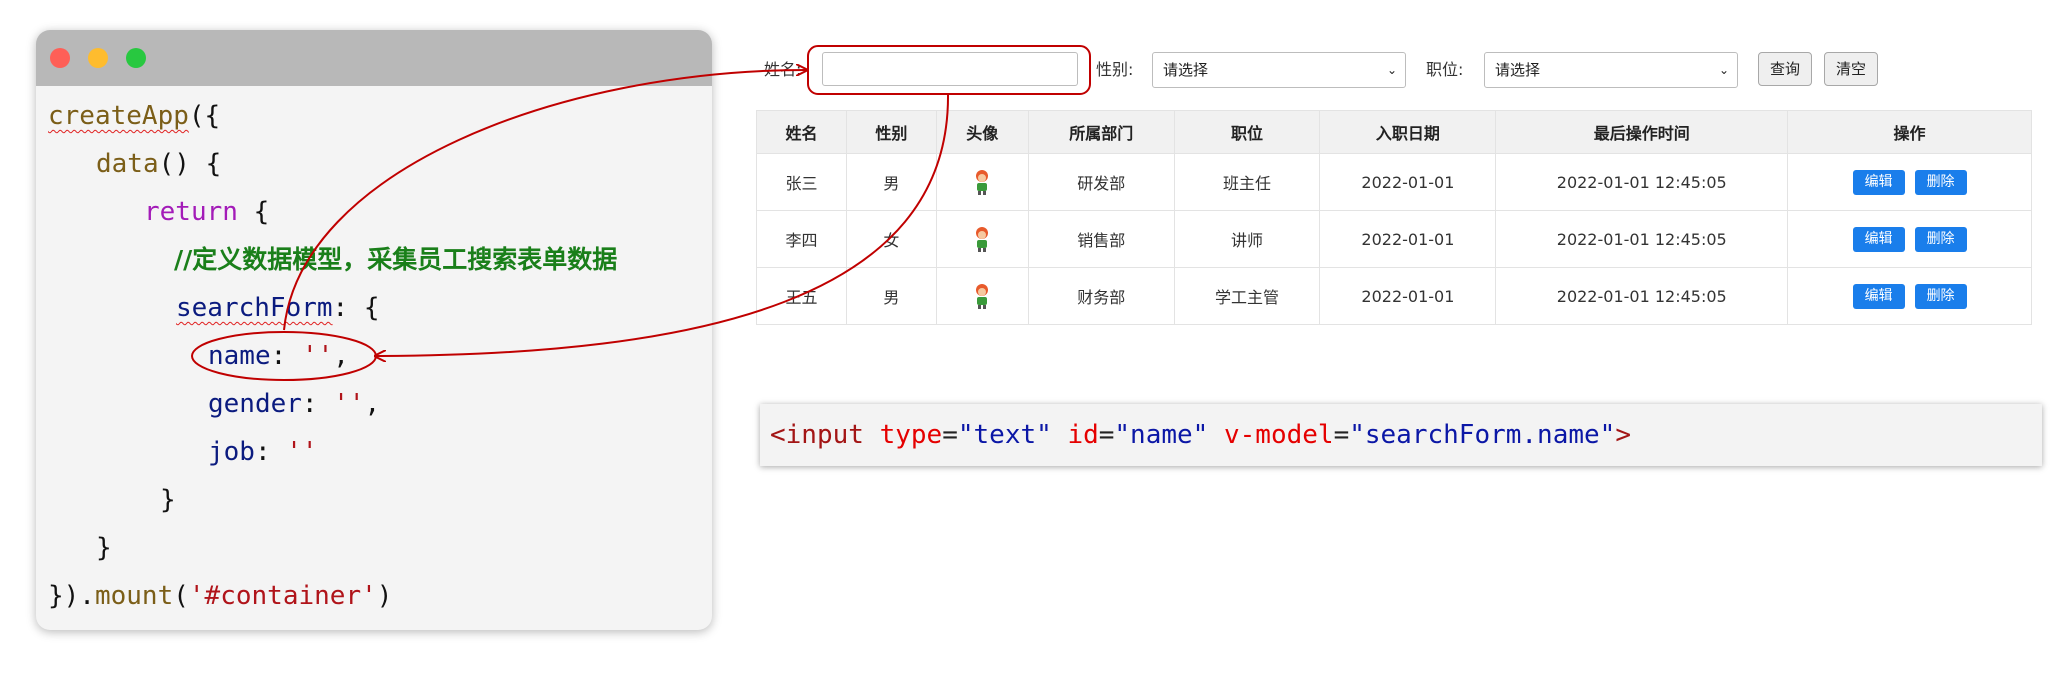  What do you see at coordinates (1611, 70) in the screenshot?
I see `job-select: 请选择 ⌄` at bounding box center [1611, 70].